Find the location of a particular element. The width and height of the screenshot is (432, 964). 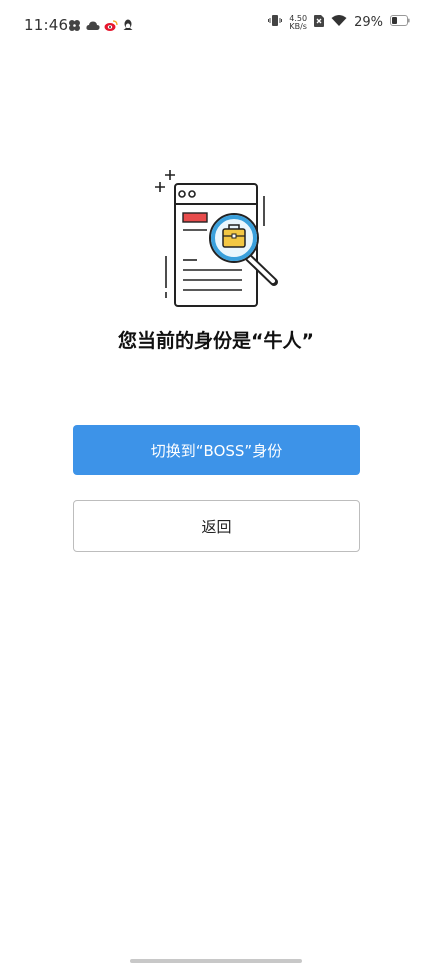

weibo-icon is located at coordinates (111, 24).